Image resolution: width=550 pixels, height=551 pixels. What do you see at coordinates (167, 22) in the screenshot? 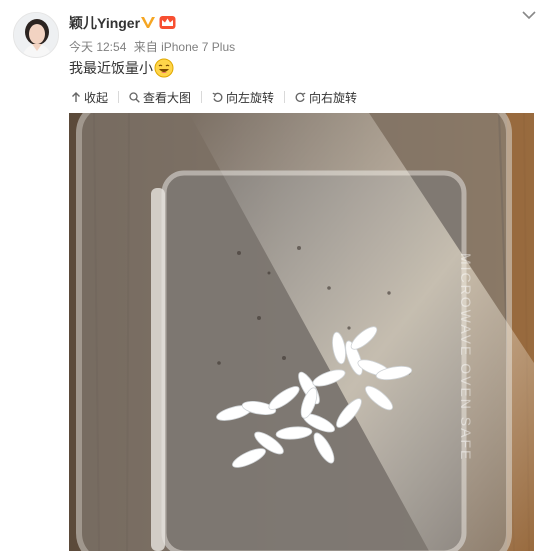
I see `member-crown-icon` at bounding box center [167, 22].